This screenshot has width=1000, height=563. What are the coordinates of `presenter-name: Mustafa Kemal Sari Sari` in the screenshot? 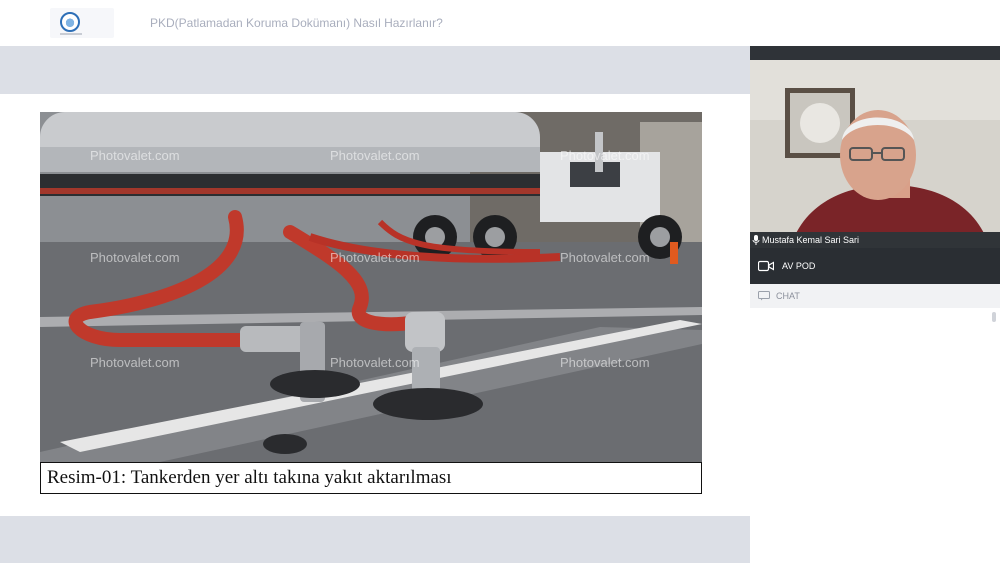 It's located at (811, 240).